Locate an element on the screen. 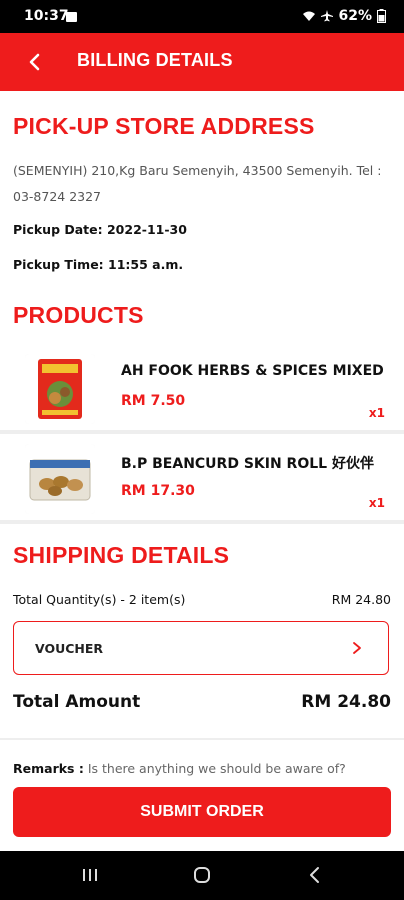  total-quantity-value: RM 24.80 is located at coordinates (361, 599).